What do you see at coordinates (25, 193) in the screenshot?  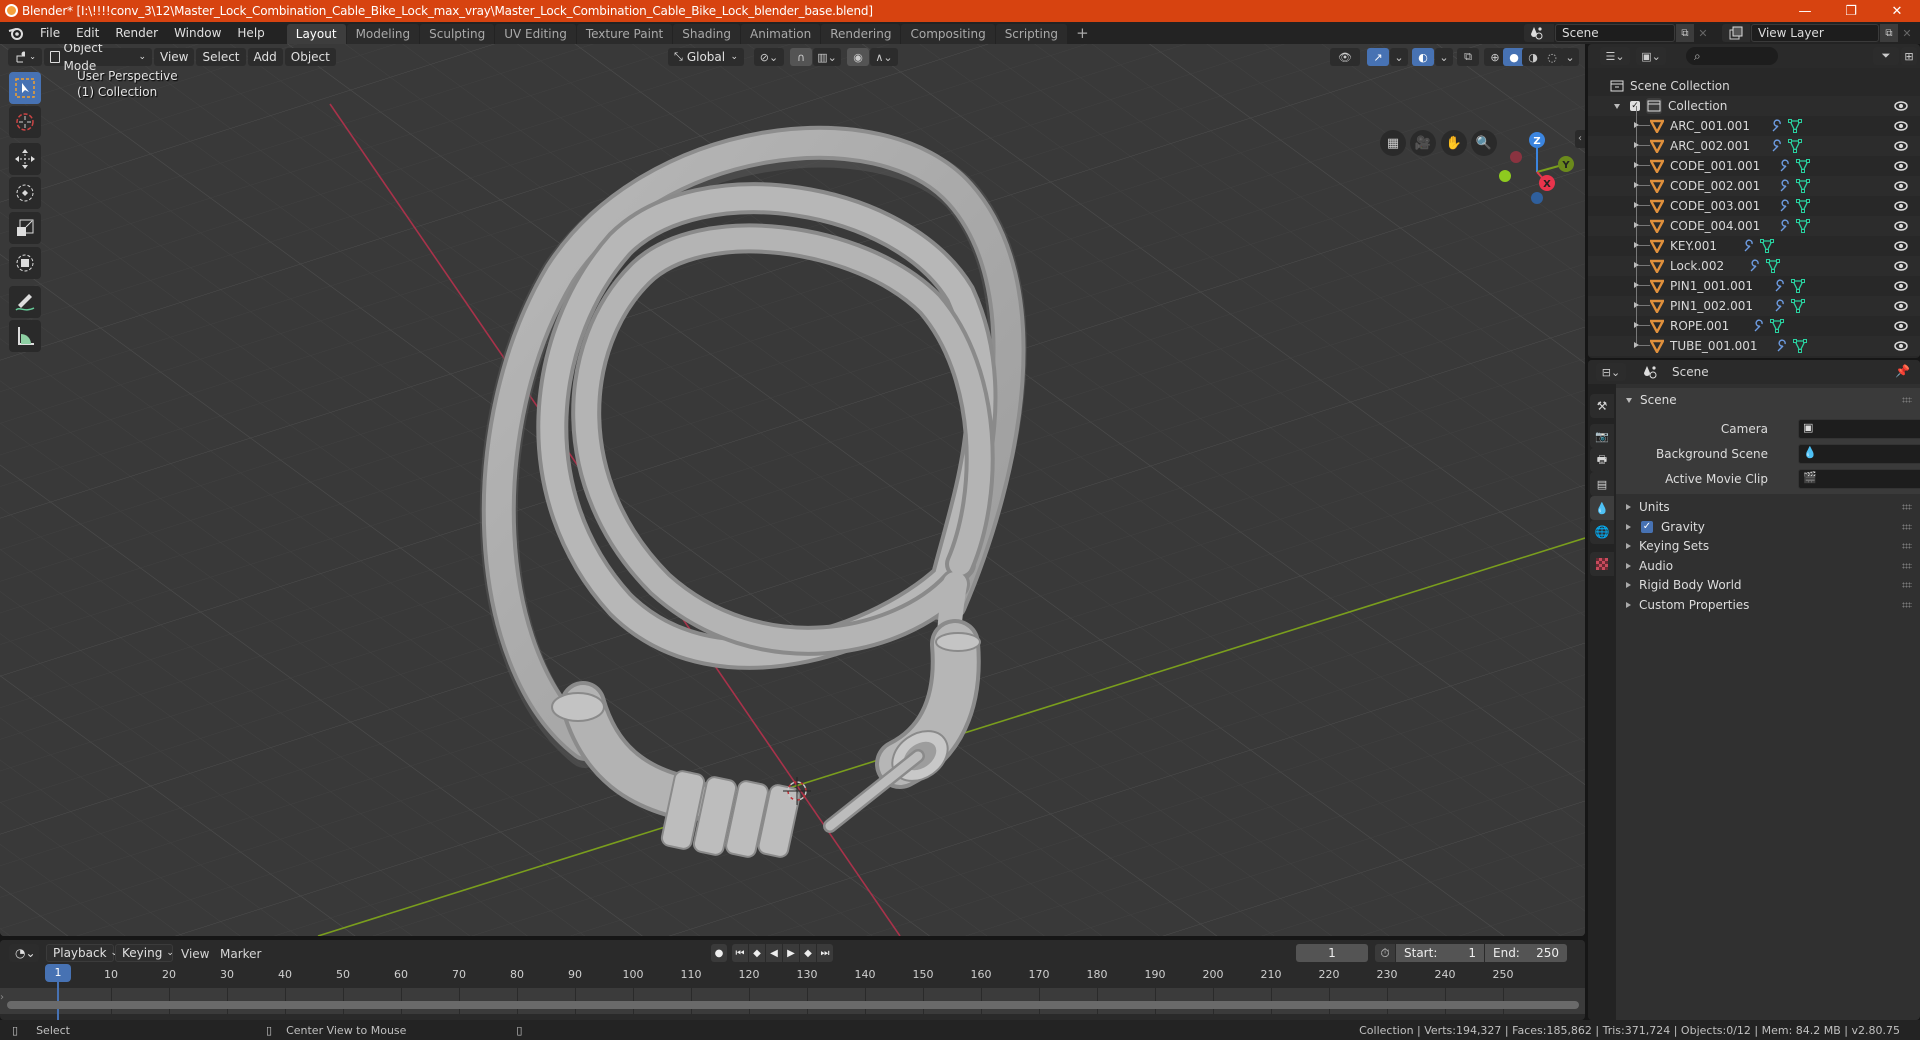 I see `rotate-tool` at bounding box center [25, 193].